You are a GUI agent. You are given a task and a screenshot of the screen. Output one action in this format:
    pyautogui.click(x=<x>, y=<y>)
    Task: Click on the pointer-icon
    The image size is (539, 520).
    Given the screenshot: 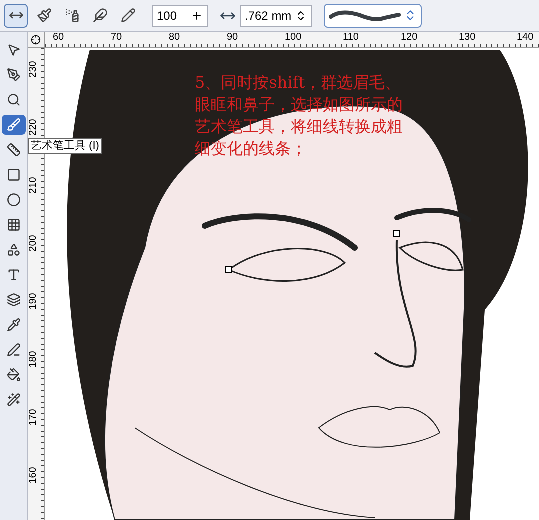 What is the action you would take?
    pyautogui.click(x=13, y=50)
    